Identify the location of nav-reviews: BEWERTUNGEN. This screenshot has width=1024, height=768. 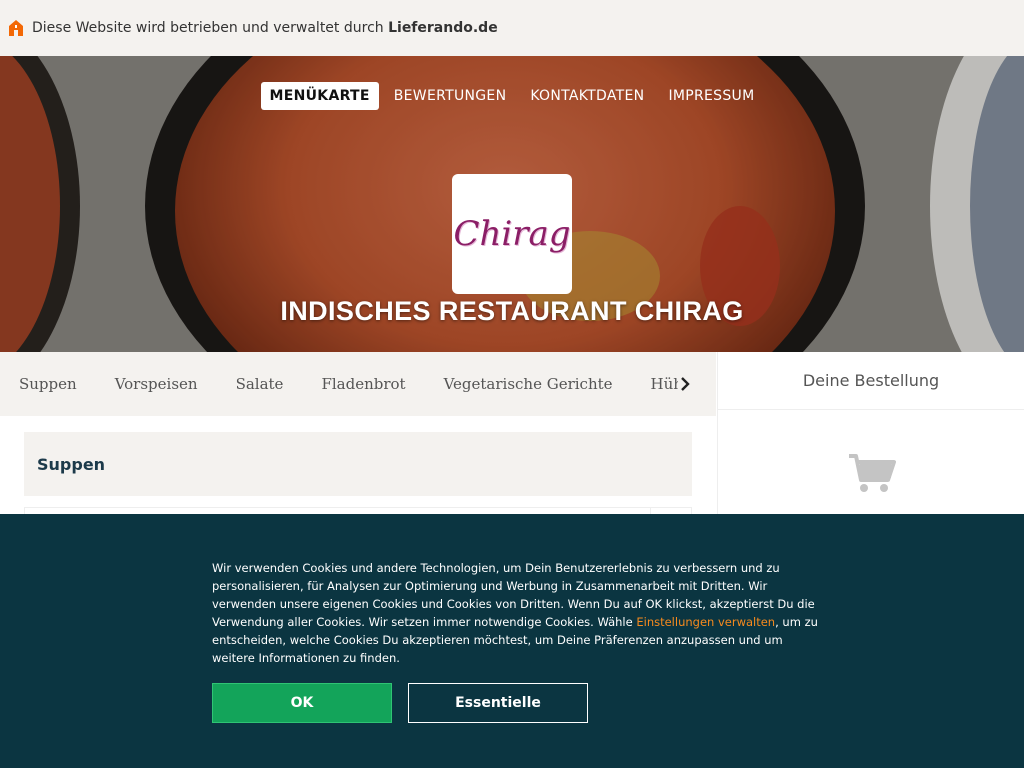
(450, 96).